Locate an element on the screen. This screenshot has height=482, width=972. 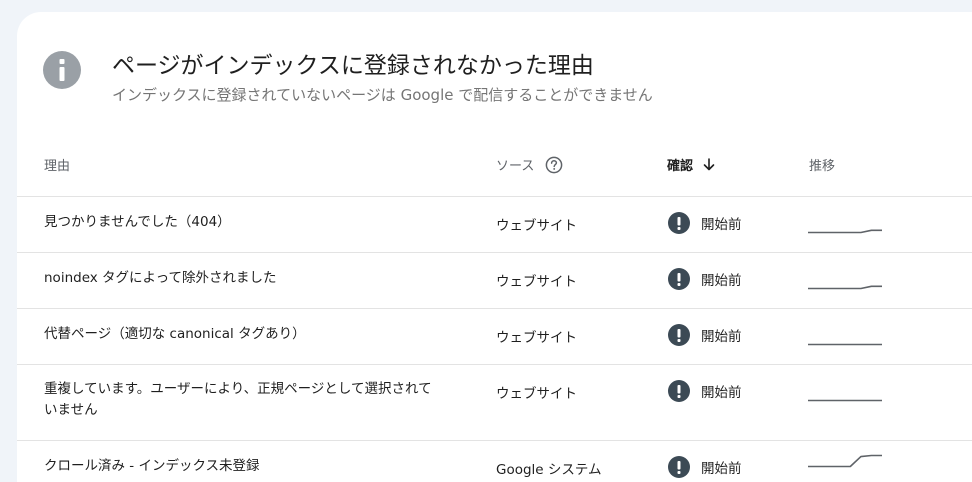
column-header-validation: 確認 is located at coordinates (691, 164).